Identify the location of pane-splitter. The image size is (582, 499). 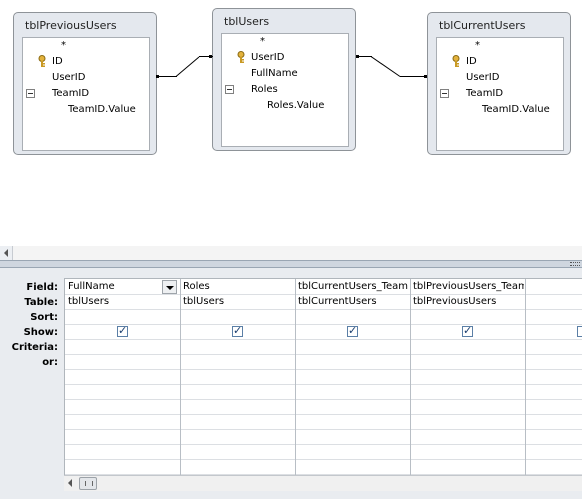
(291, 264).